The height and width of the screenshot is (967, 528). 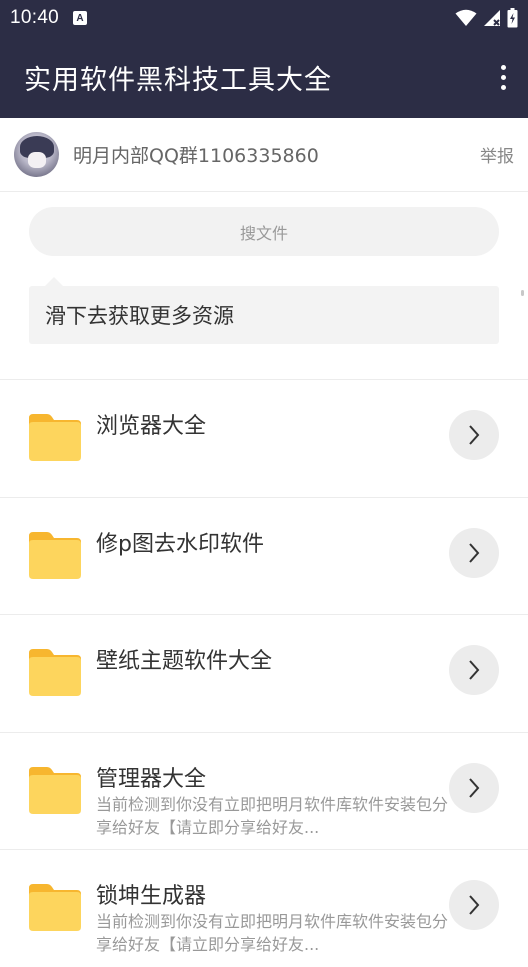 I want to click on avatar, so click(x=36, y=154).